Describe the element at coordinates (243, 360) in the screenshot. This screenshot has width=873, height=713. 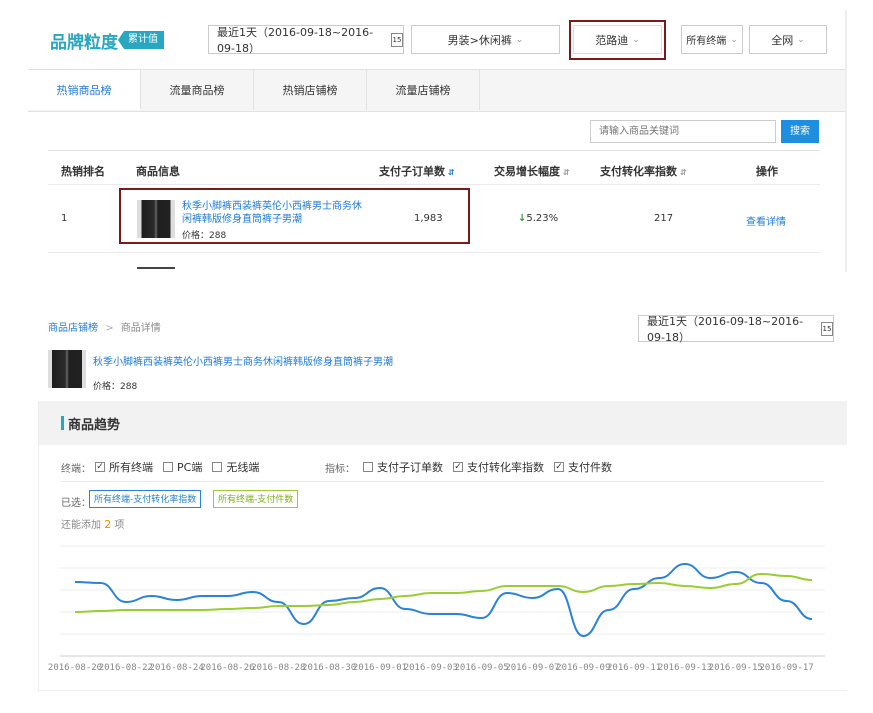
I see `detail-product-title: 秋季小脚裤西装裤英伦小西裤男士商务休闲裤韩版修身直筒裤子男潮` at that location.